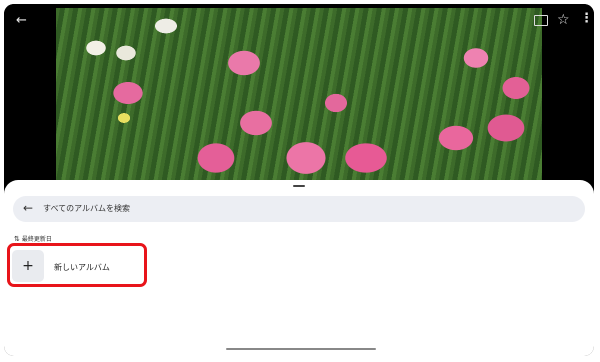  What do you see at coordinates (299, 209) in the screenshot?
I see `album-search-bar: ← すべてのアルバムを検索` at bounding box center [299, 209].